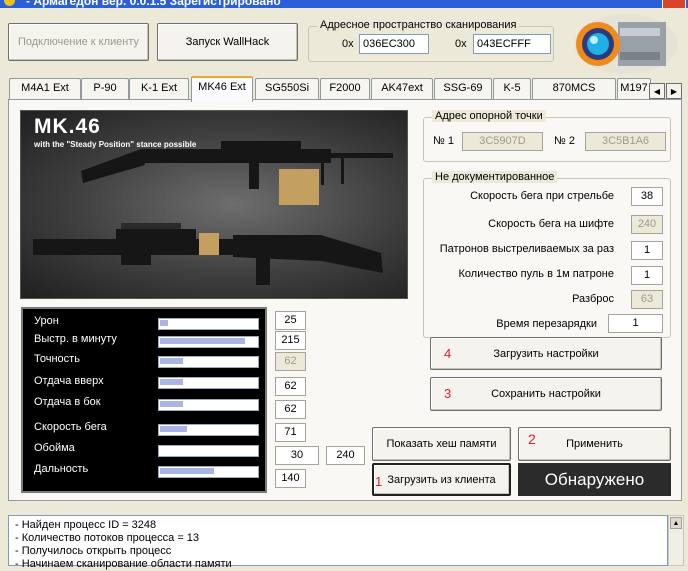  What do you see at coordinates (227, 42) in the screenshot?
I see `start-wallhack-button: Запуск WallHack` at bounding box center [227, 42].